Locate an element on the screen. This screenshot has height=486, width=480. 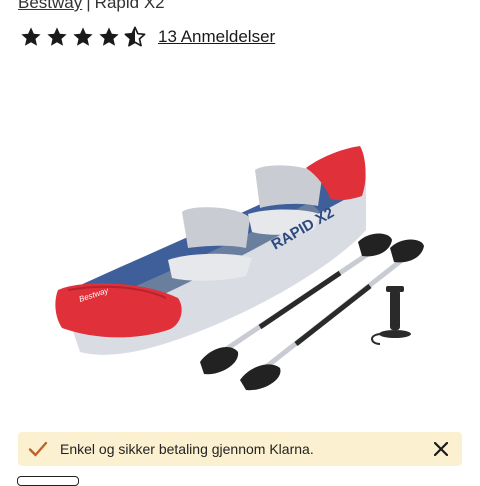
star-half-icon is located at coordinates (135, 36).